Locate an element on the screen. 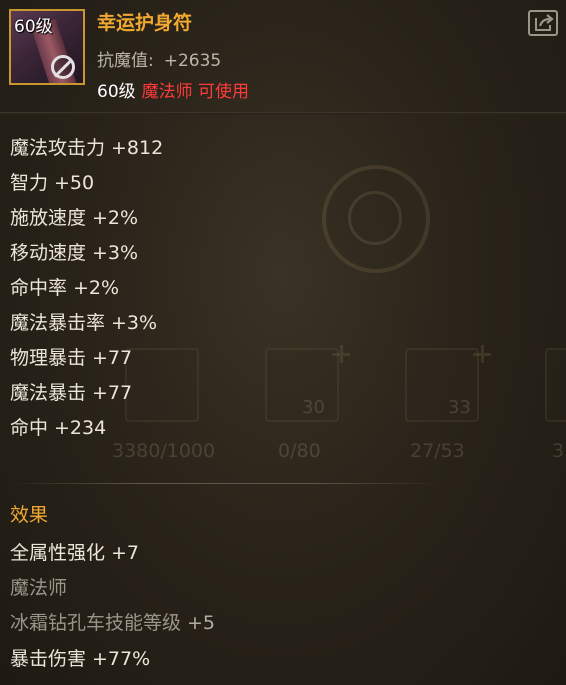  effect-line: 魔法师 is located at coordinates (38, 586).